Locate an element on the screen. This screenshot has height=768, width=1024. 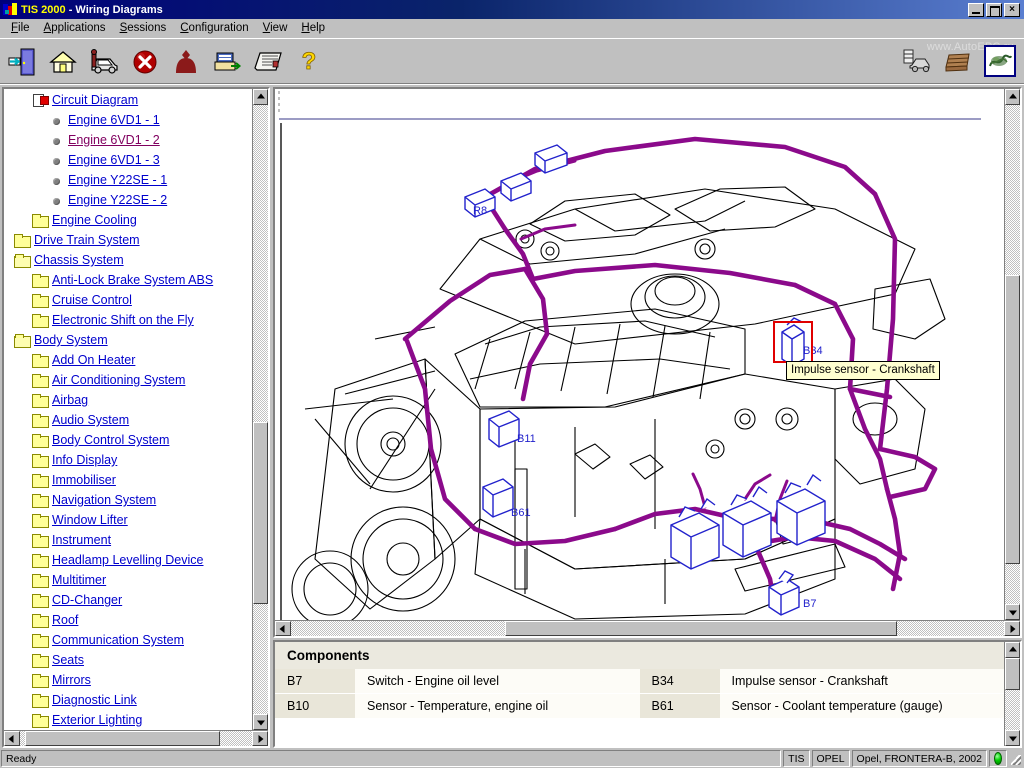
sidebar-item-immobiliser: Immobiliser is located at coordinates (128, 480).